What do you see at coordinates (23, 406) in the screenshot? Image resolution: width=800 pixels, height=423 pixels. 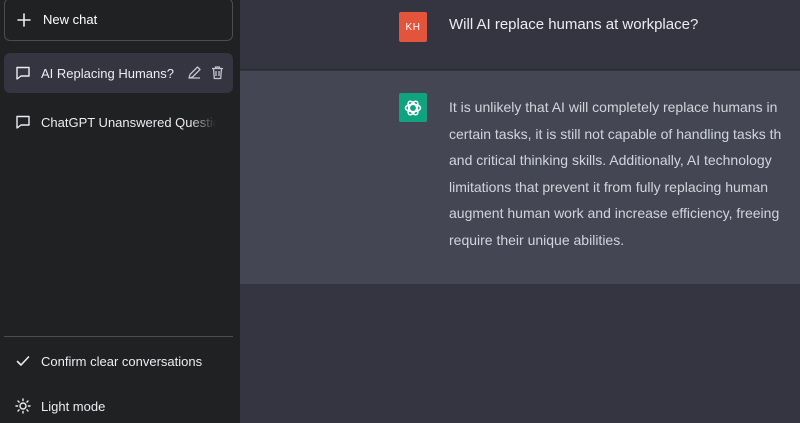 I see `sun-icon` at bounding box center [23, 406].